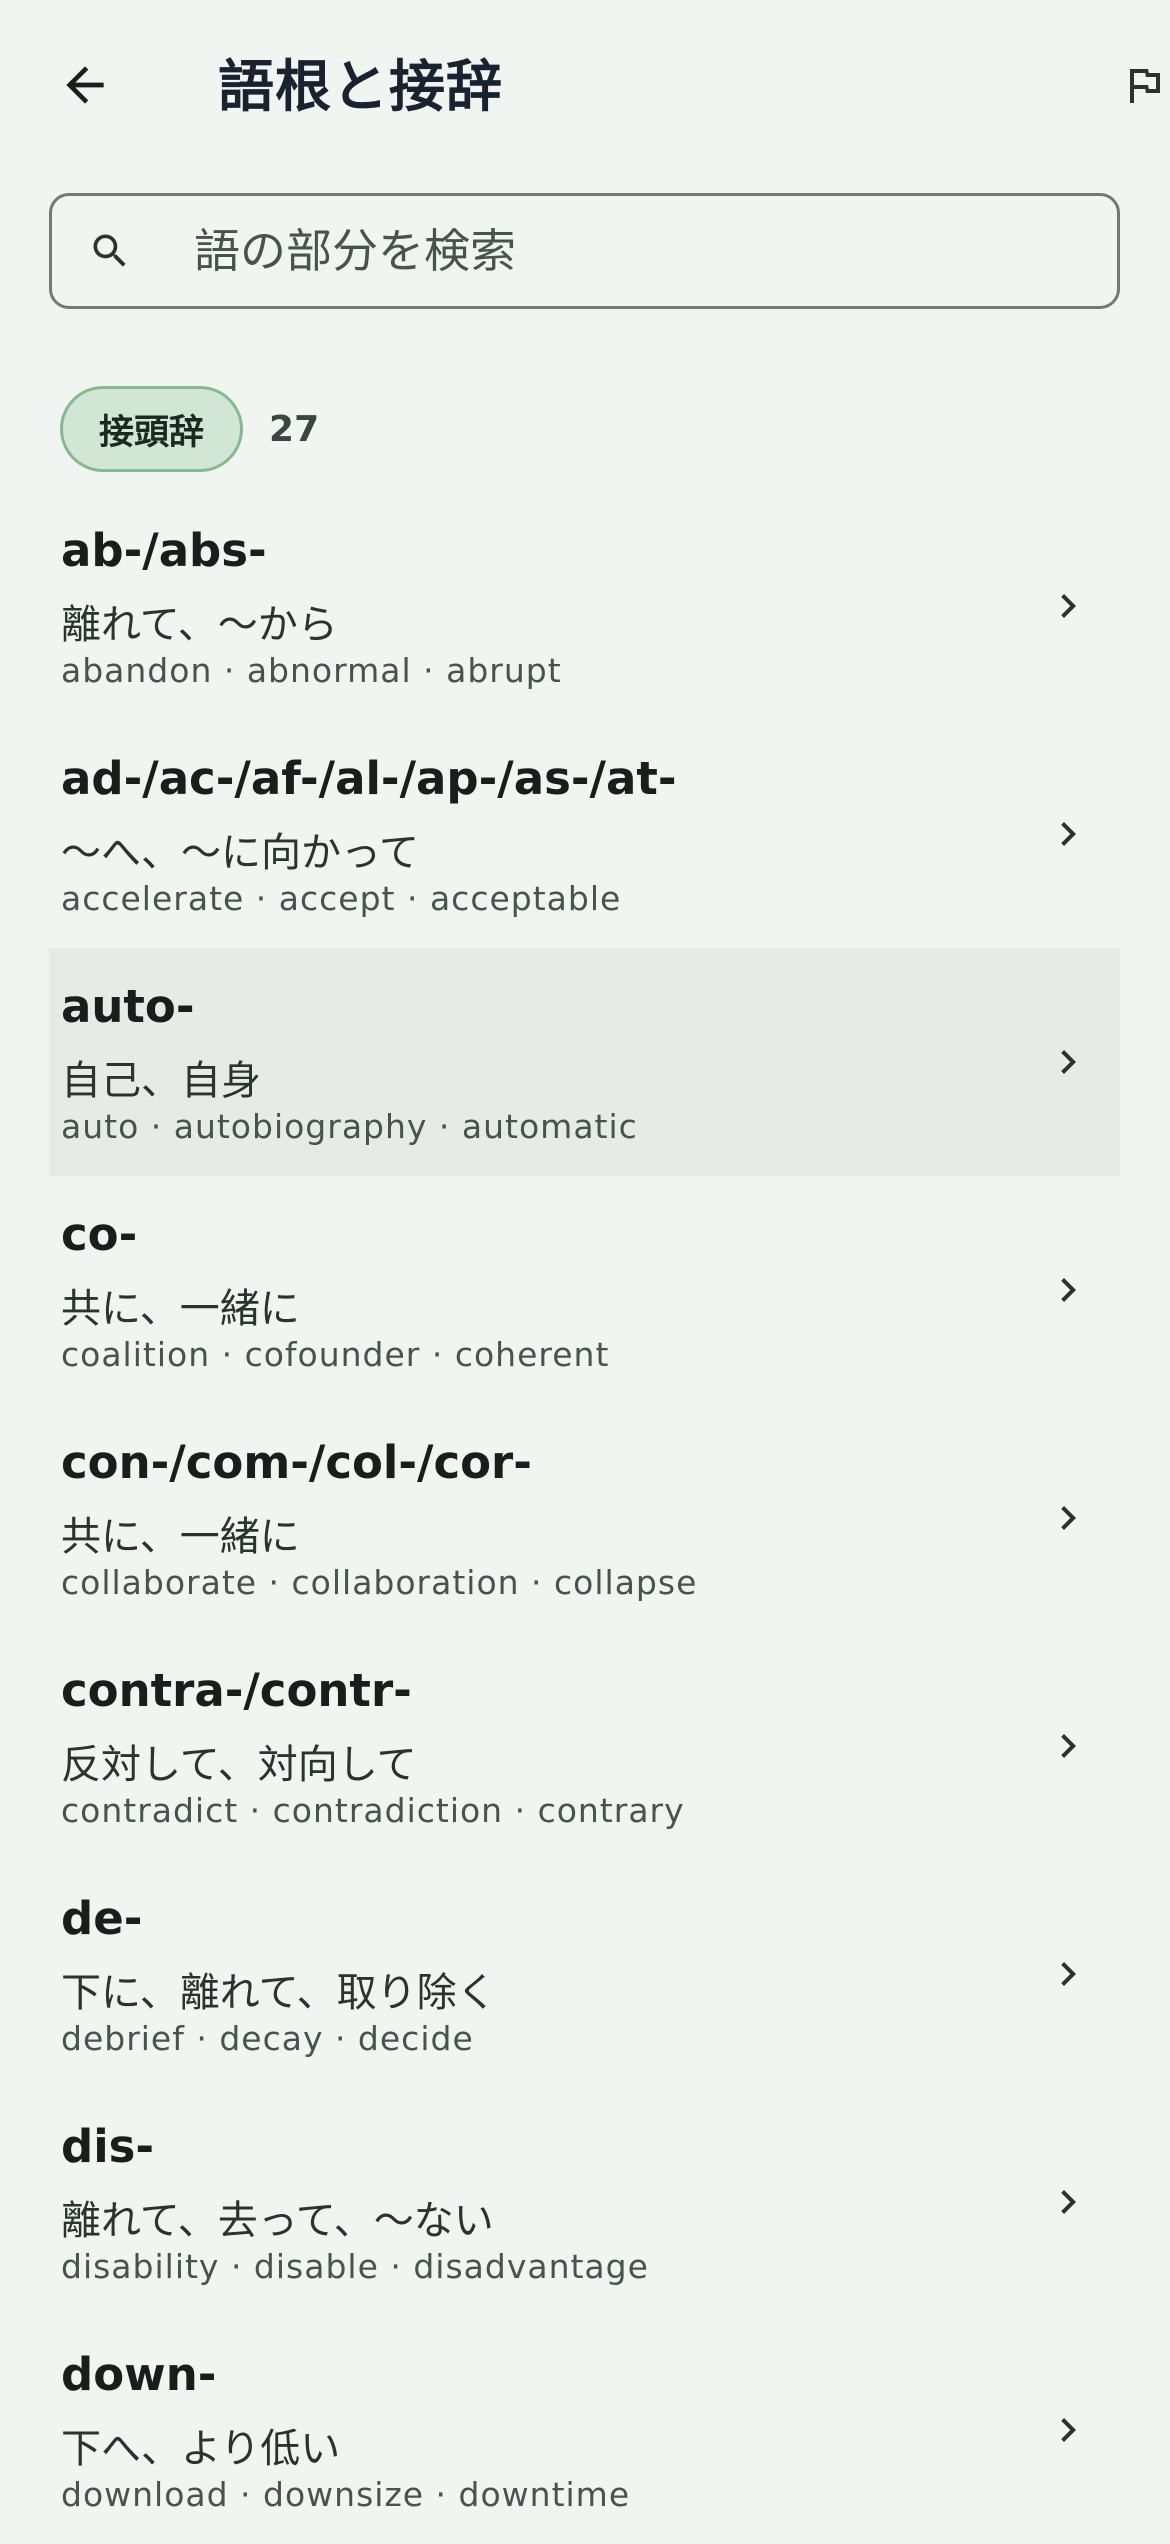 The height and width of the screenshot is (2544, 1170). What do you see at coordinates (99, 1234) in the screenshot?
I see `item-title: co-` at bounding box center [99, 1234].